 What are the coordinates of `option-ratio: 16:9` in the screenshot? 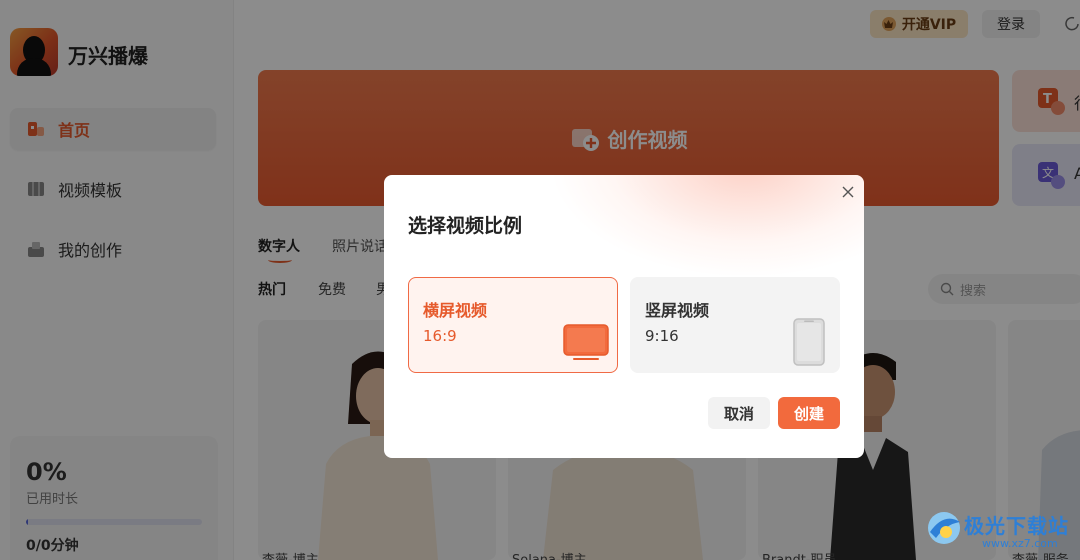 It's located at (440, 336).